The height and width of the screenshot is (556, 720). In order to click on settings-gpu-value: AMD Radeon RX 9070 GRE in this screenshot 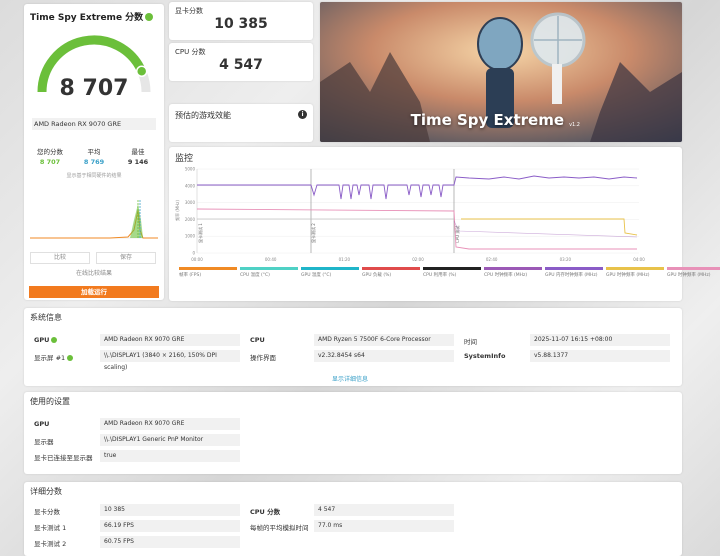, I will do `click(170, 424)`.